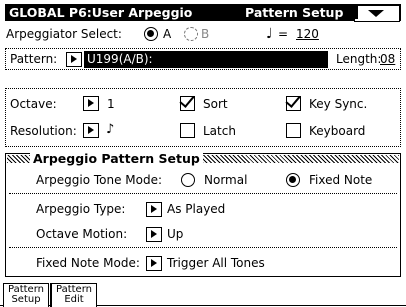 This screenshot has width=406, height=307. Describe the element at coordinates (307, 34) in the screenshot. I see `tempo-value: 120` at that location.